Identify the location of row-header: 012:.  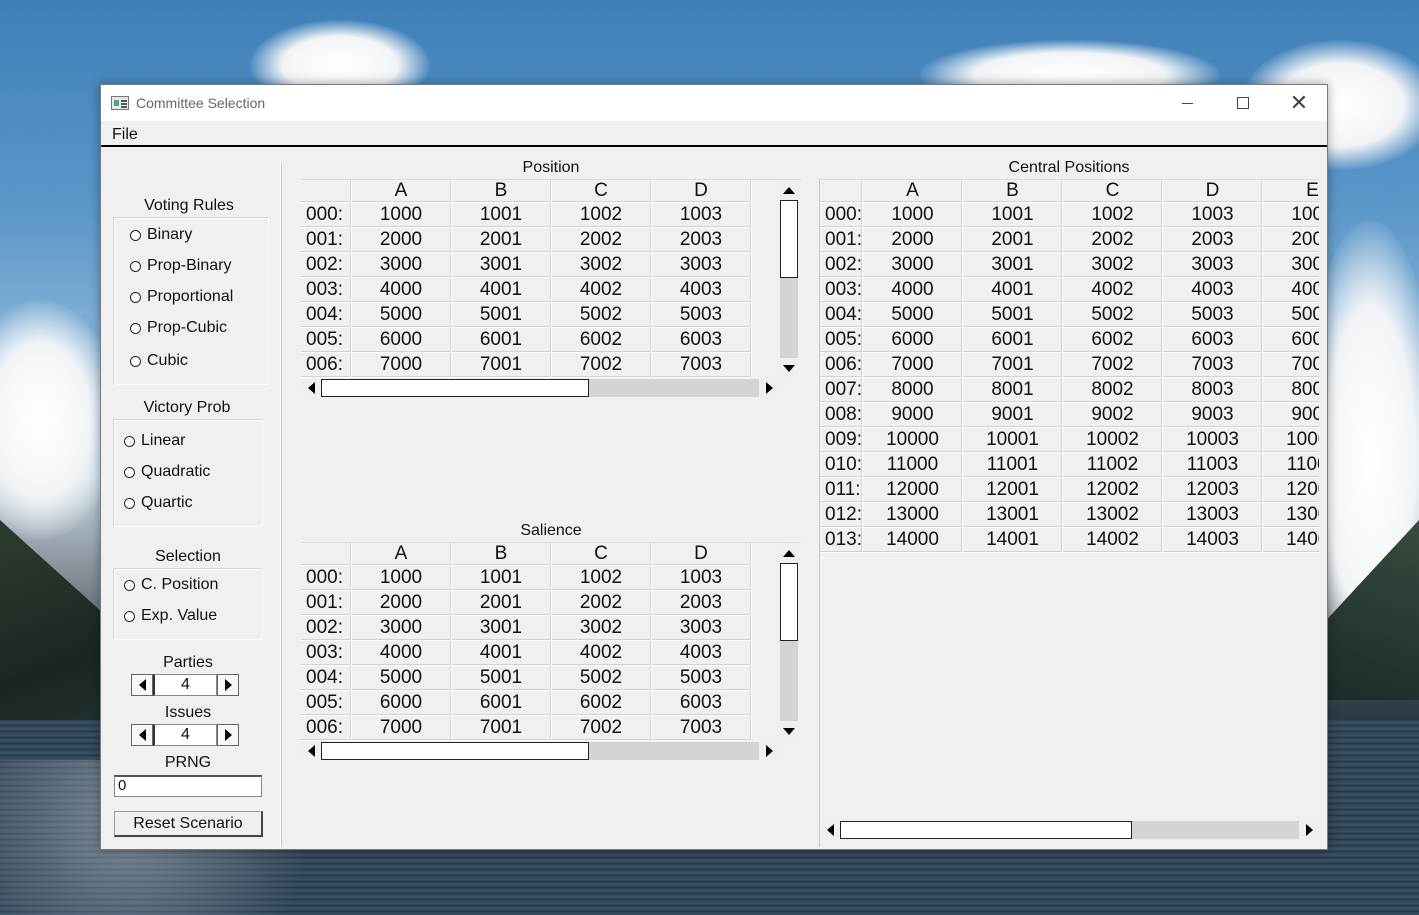
(841, 515).